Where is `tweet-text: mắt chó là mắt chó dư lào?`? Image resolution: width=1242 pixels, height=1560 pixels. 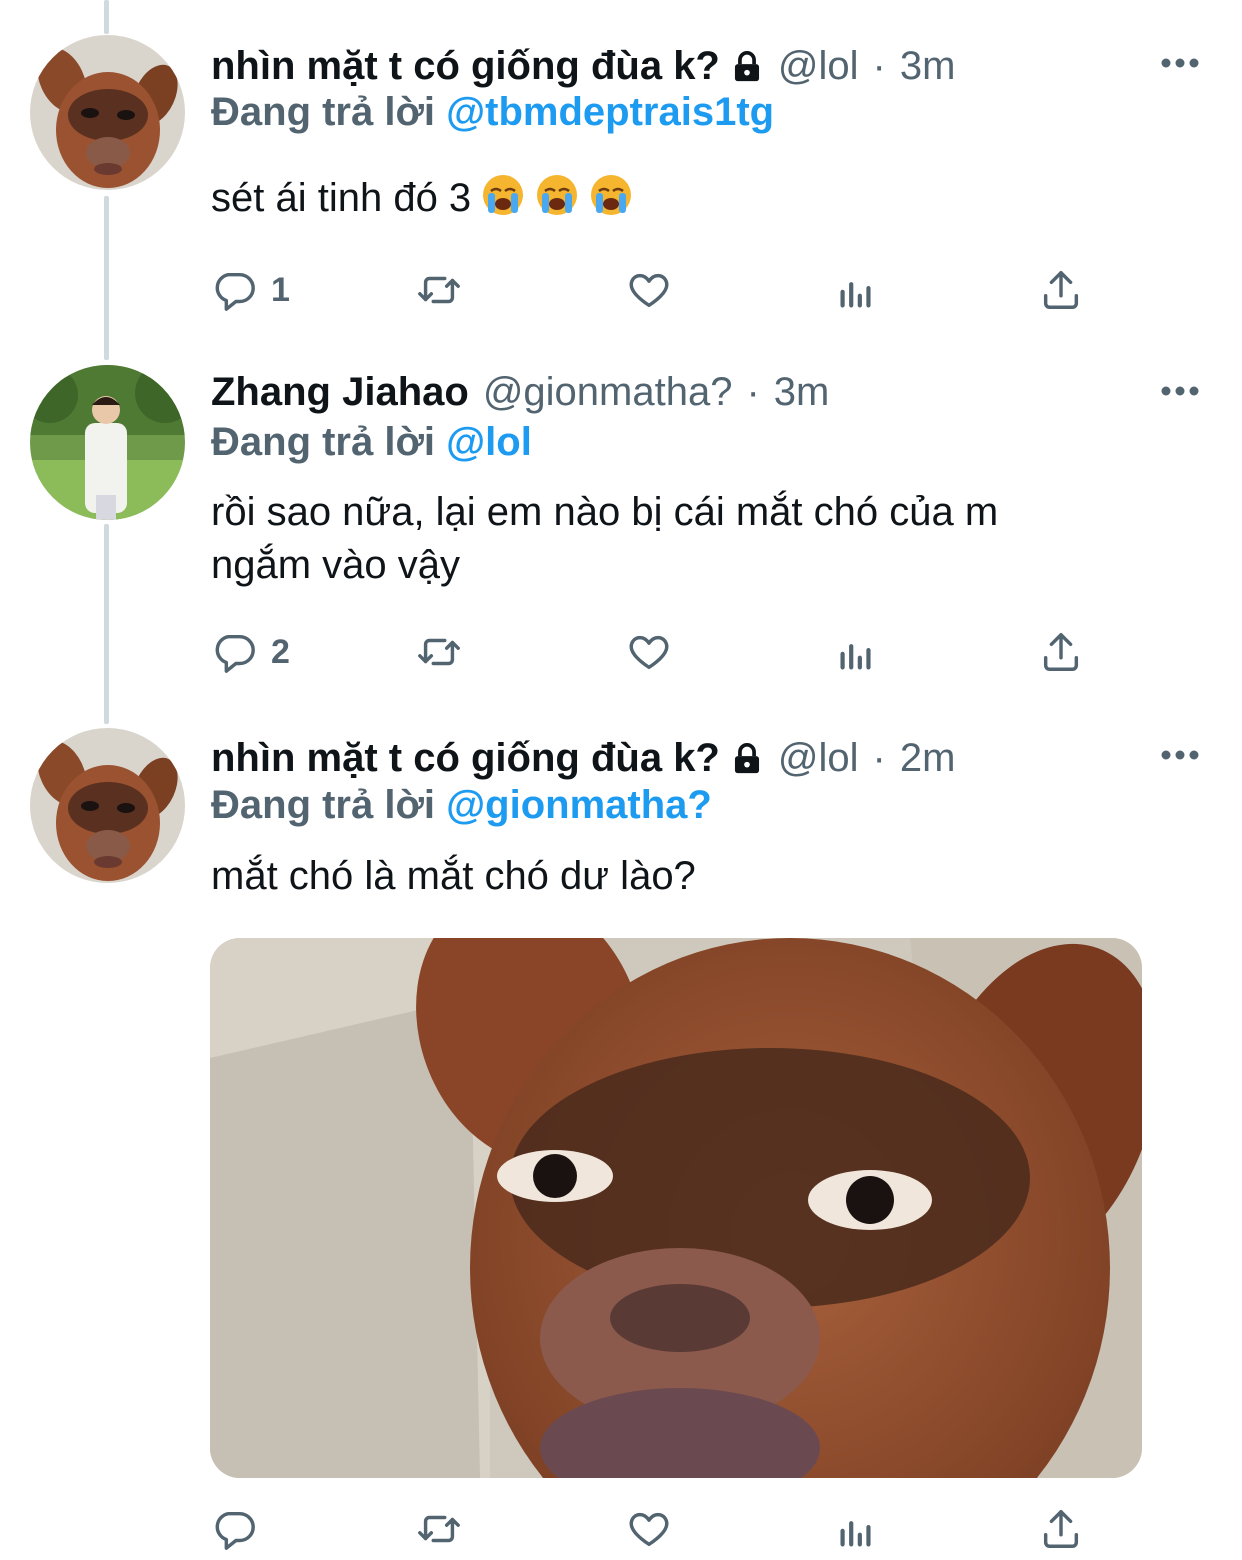 tweet-text: mắt chó là mắt chó dư lào? is located at coordinates (691, 876).